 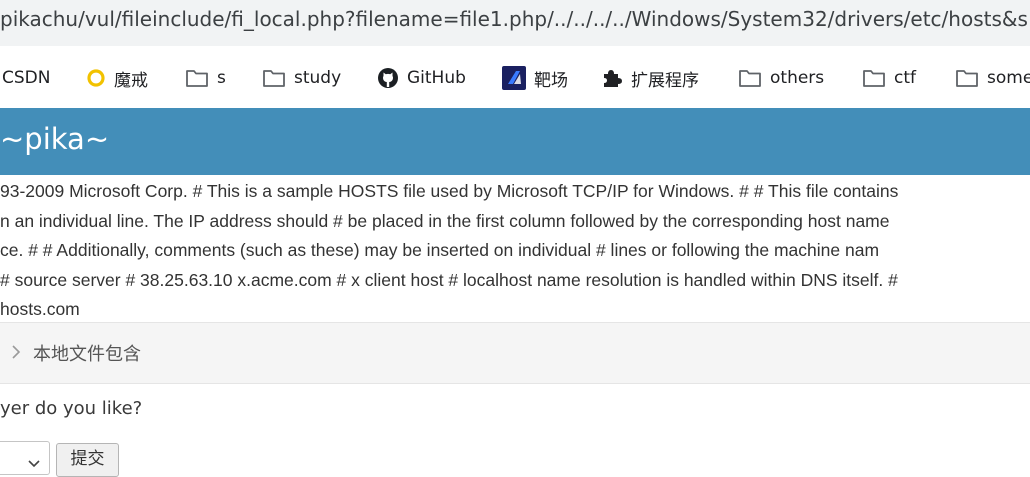 I want to click on puzzle-icon, so click(x=612, y=78).